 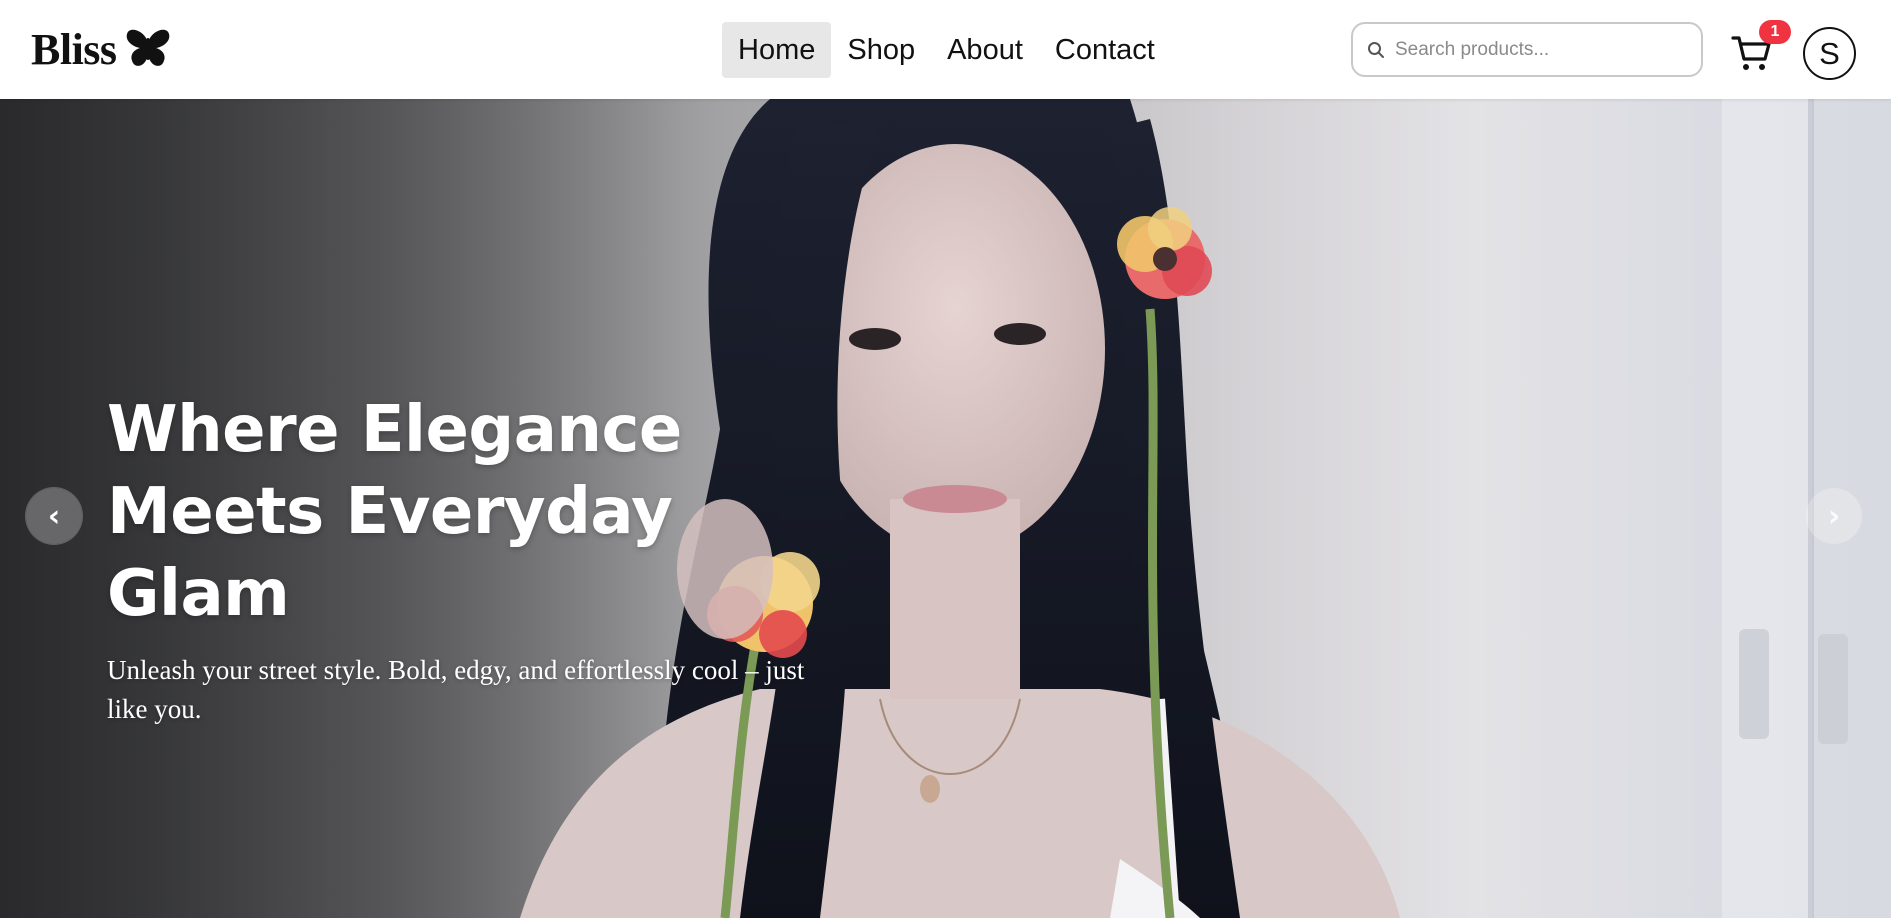 I want to click on carousel-next-button: ›, so click(x=1834, y=516).